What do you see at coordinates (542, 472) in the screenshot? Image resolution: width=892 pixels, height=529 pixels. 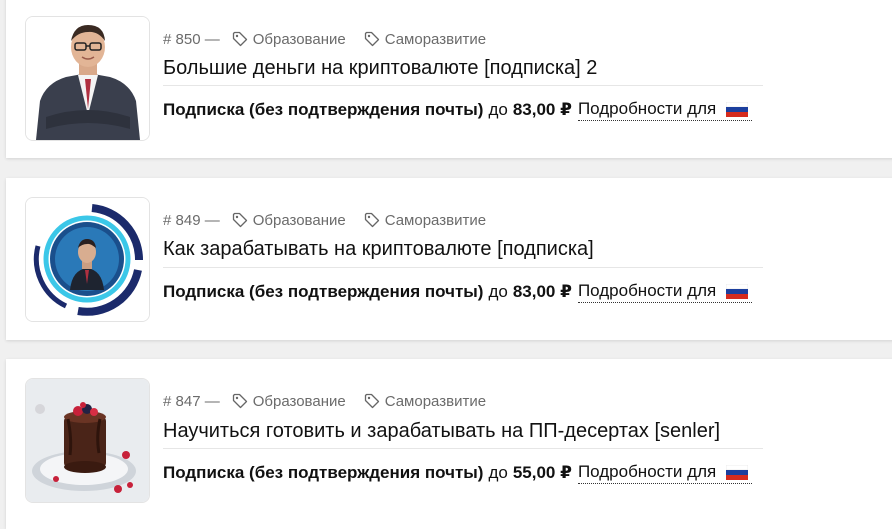 I see `price-amount: 55,00 ₽` at bounding box center [542, 472].